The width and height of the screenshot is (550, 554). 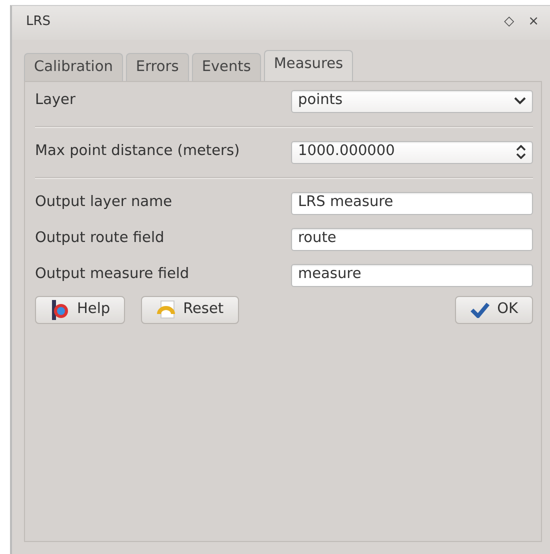 What do you see at coordinates (412, 101) in the screenshot?
I see `layer-dropdown: points` at bounding box center [412, 101].